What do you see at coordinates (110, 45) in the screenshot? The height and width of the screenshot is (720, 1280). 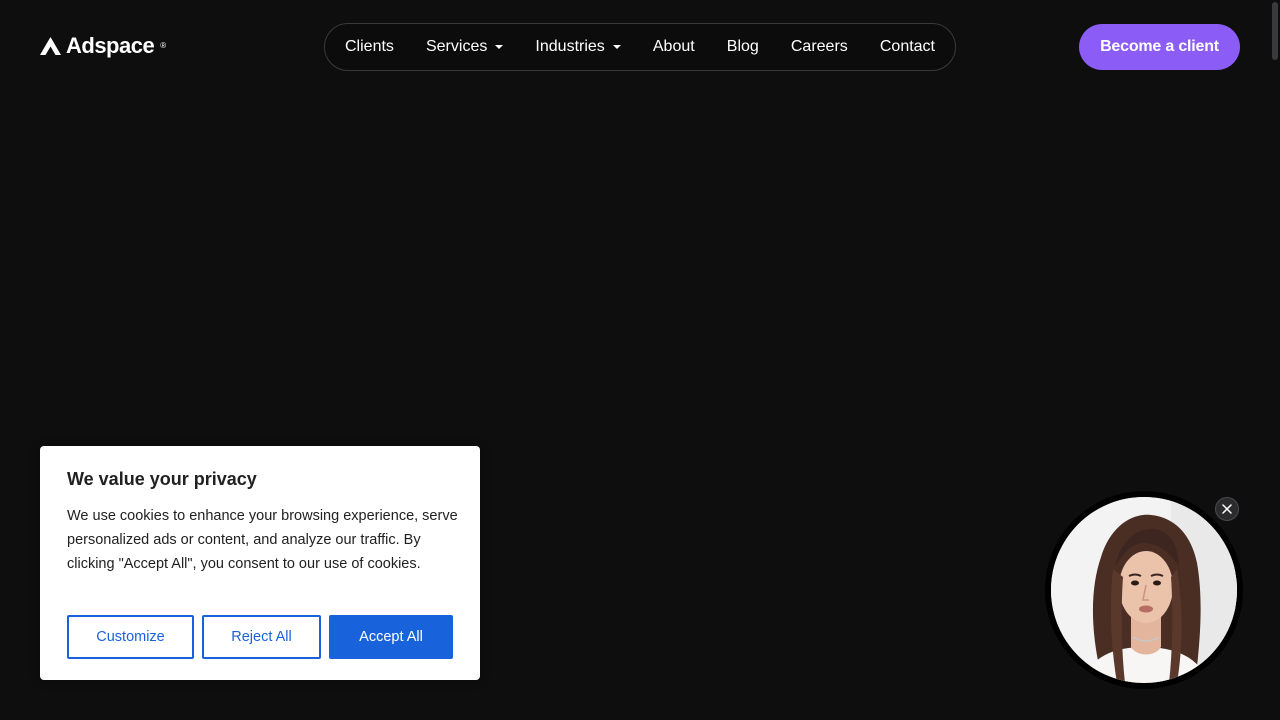 I see `brand-name: Adspace` at bounding box center [110, 45].